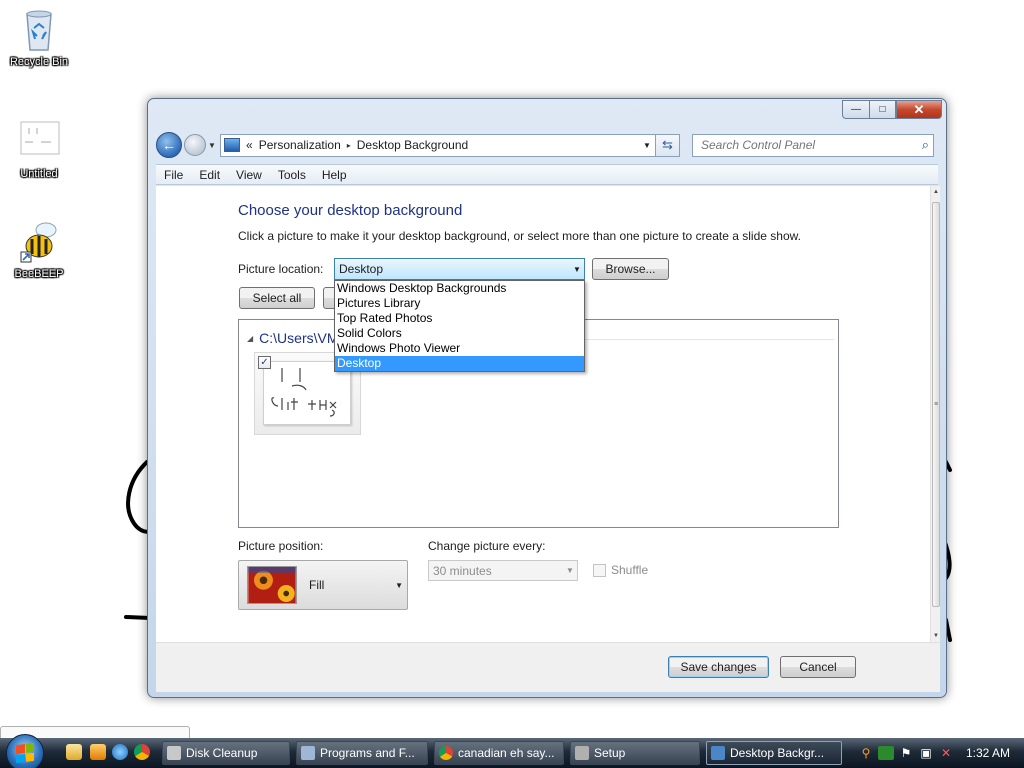 The image size is (1024, 768). Describe the element at coordinates (39, 62) in the screenshot. I see `desktop-icon-label: Recycle Bin` at that location.